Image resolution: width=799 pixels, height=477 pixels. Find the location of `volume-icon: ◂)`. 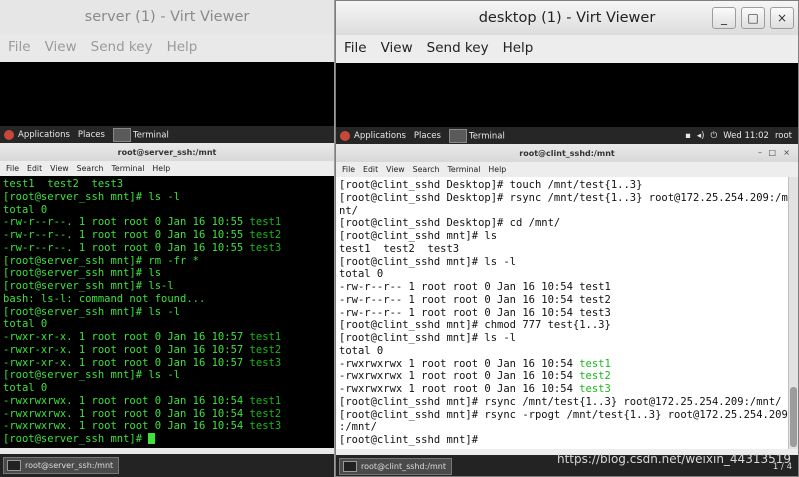

volume-icon: ◂) is located at coordinates (701, 136).